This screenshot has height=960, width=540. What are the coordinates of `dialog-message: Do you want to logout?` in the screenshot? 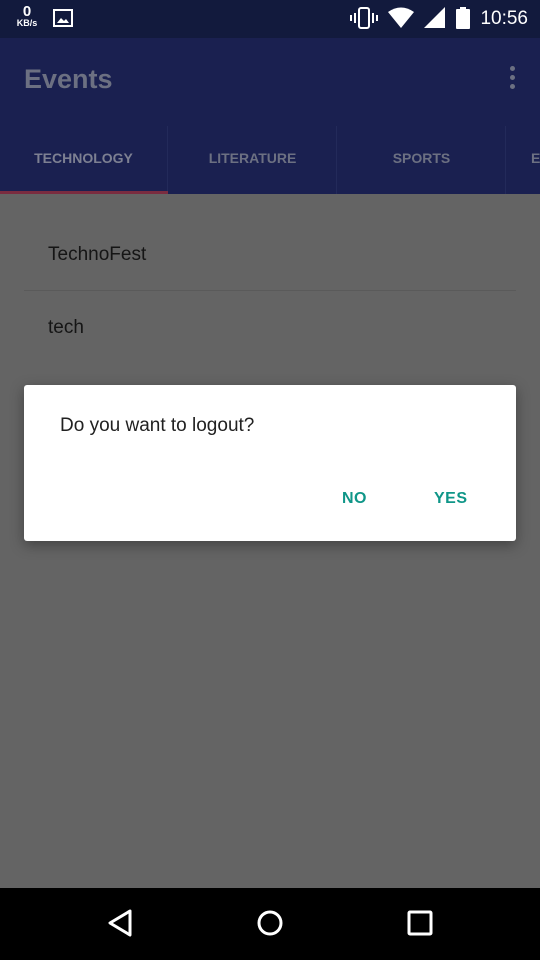 It's located at (157, 425).